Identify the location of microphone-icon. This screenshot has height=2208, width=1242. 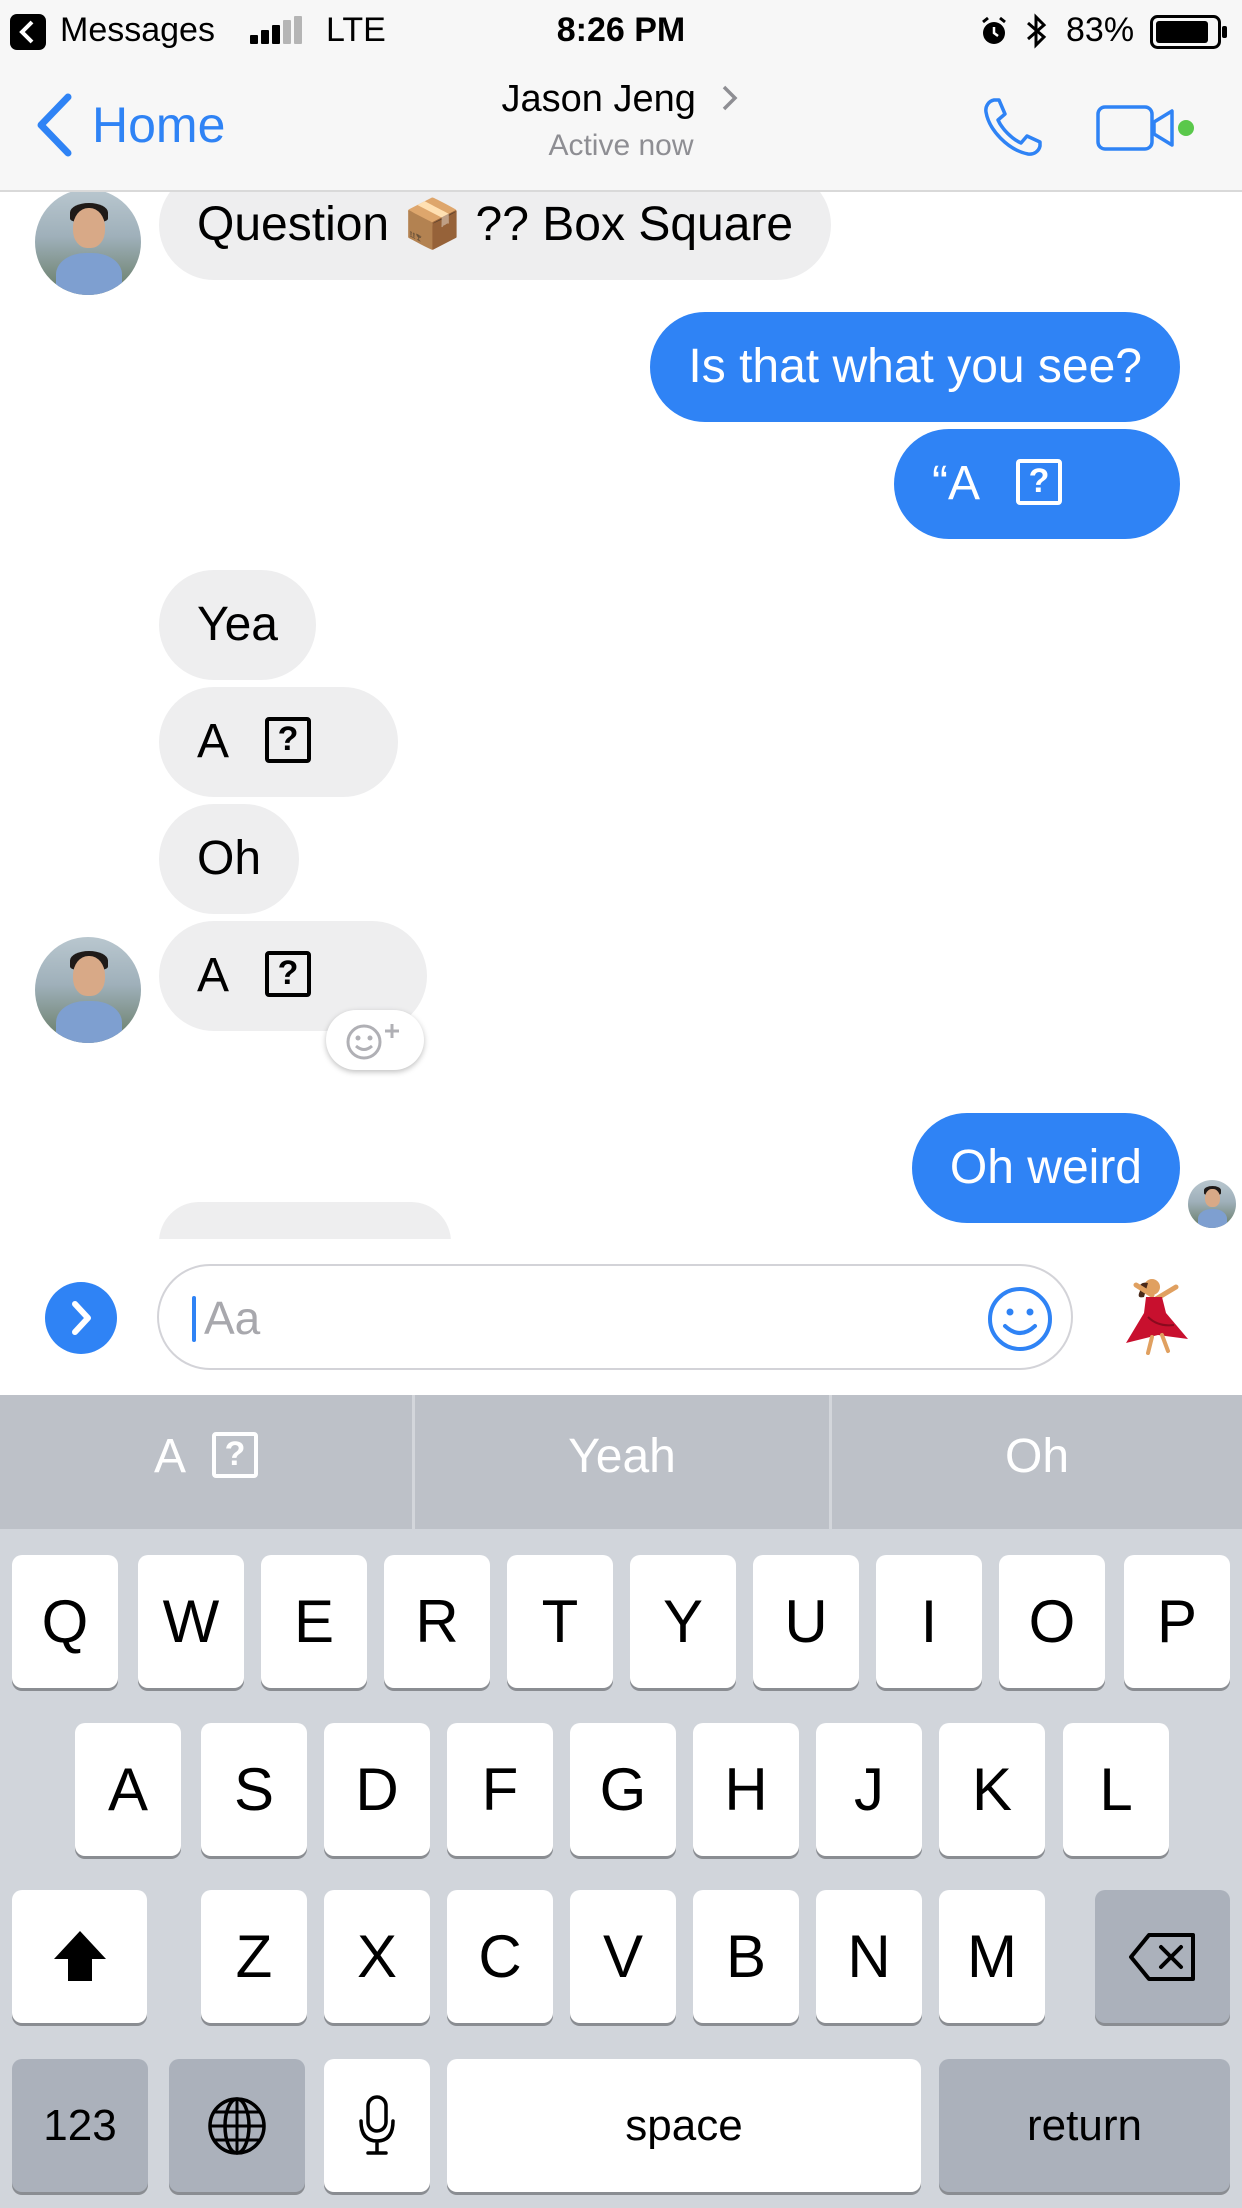
(377, 2125).